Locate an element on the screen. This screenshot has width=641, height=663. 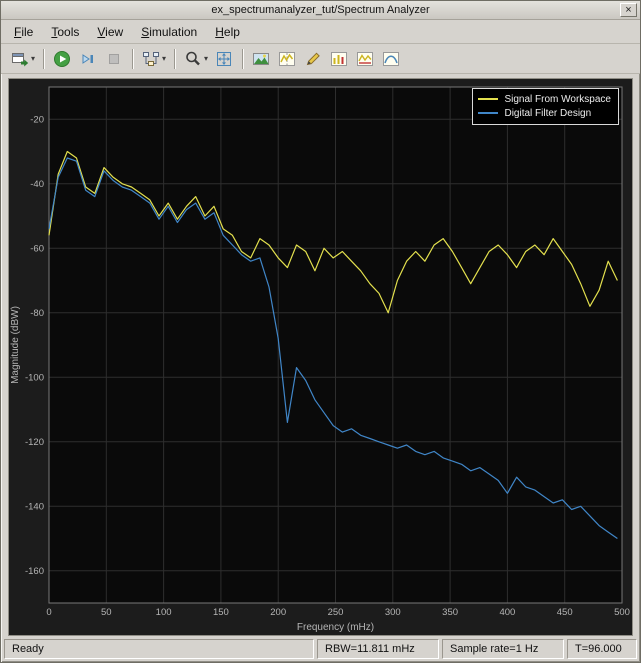
toolbar: ▾ ▾ ▾ is located at coordinates (320, 59).